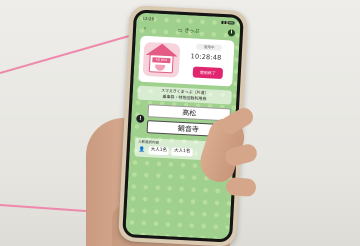 The image size is (360, 246). I want to click on status-time: 12:28, so click(148, 18).